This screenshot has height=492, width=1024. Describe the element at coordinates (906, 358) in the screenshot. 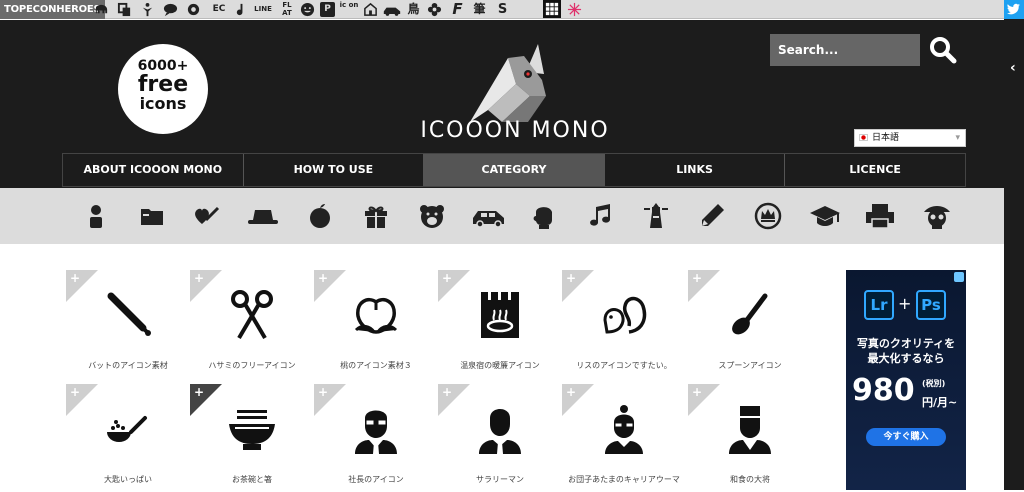

I see `ad-headline-line2: 最大化するなら` at that location.